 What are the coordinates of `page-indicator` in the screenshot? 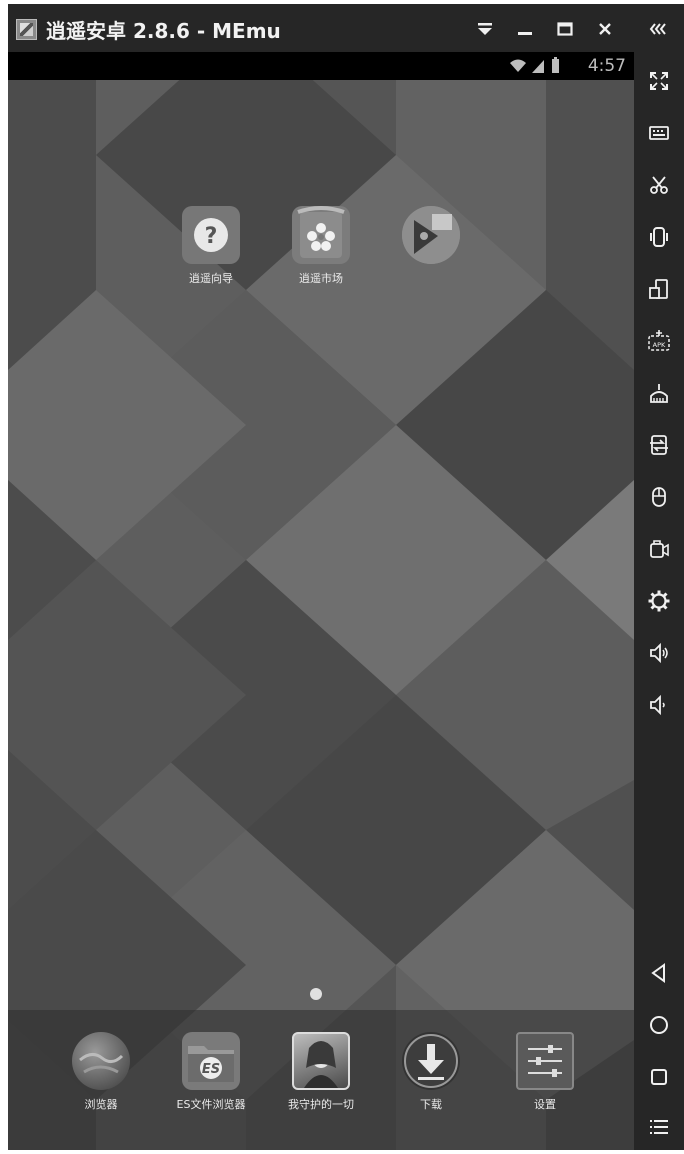 It's located at (316, 994).